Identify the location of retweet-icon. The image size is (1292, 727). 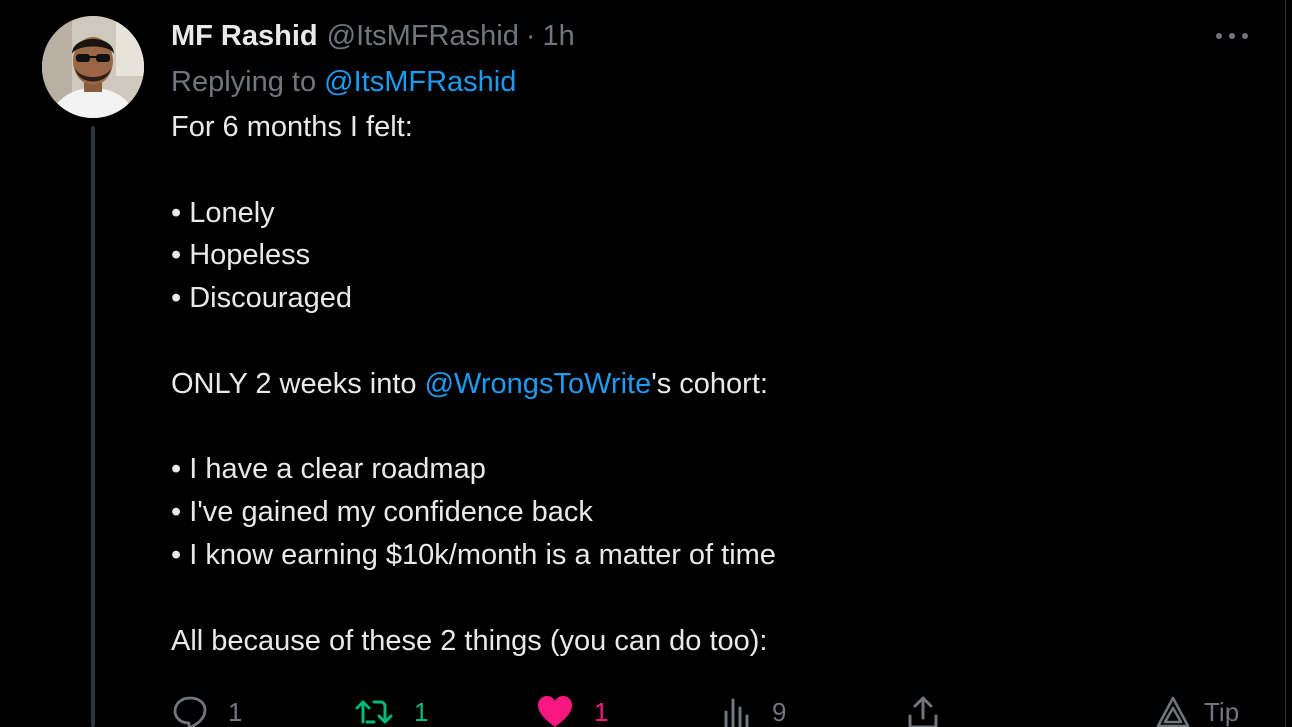
(374, 712).